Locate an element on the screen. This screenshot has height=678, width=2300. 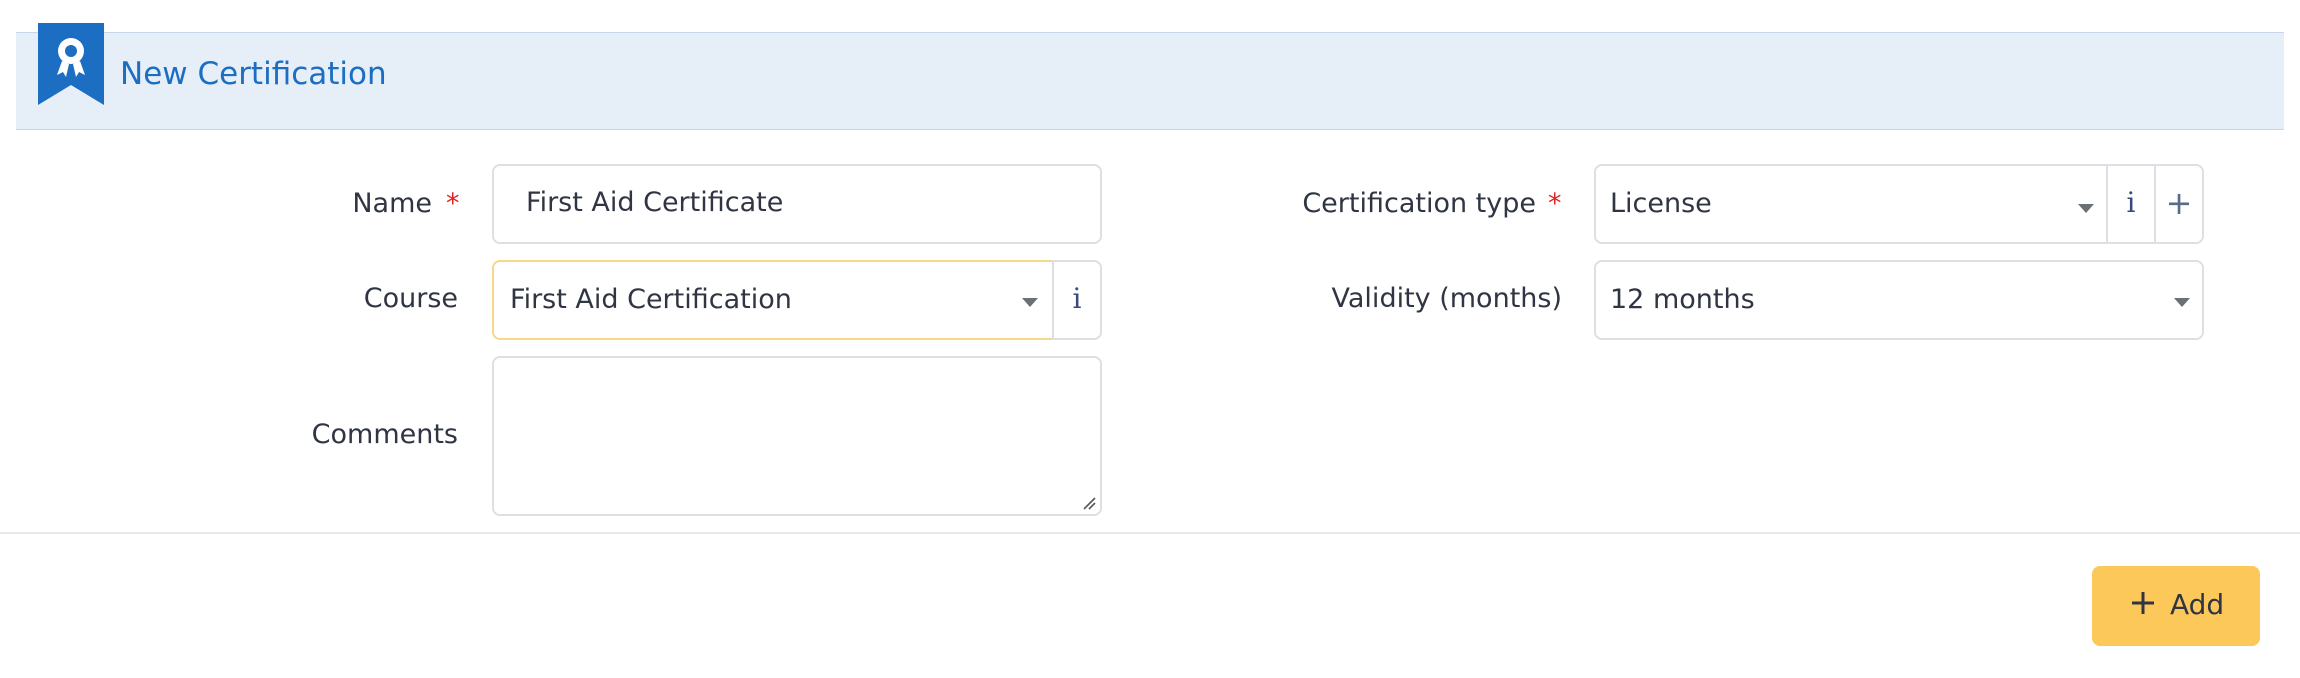
certification-type-label: Certification type is located at coordinates (1419, 203).